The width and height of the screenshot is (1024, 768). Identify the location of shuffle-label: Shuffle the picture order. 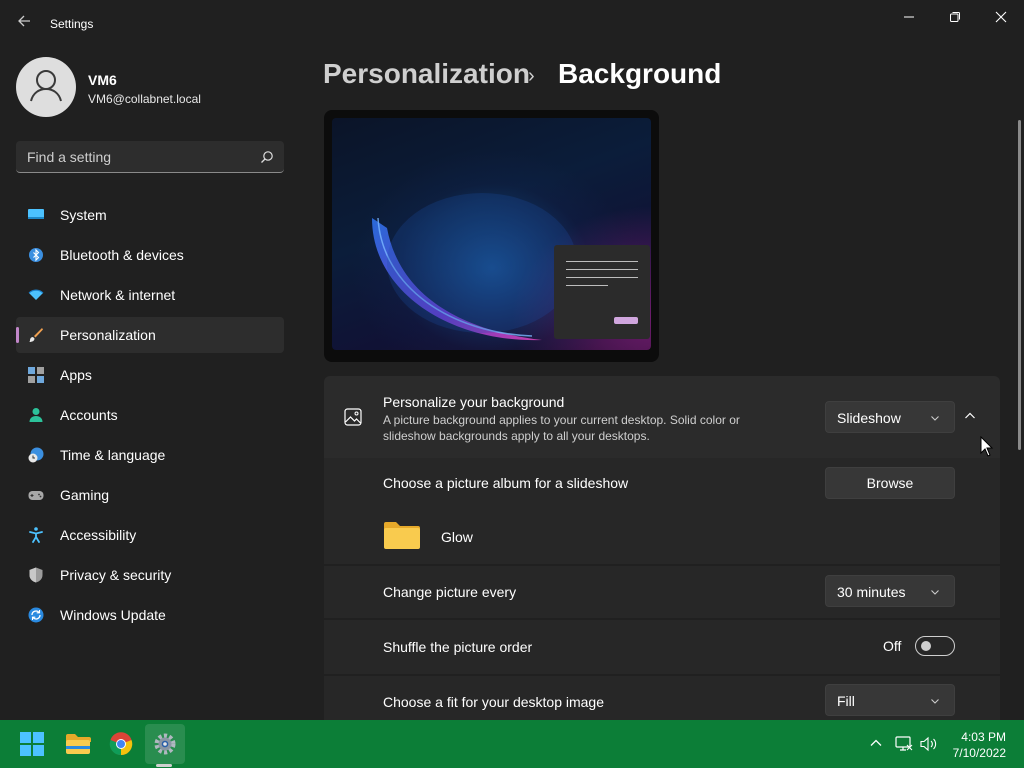
(458, 647).